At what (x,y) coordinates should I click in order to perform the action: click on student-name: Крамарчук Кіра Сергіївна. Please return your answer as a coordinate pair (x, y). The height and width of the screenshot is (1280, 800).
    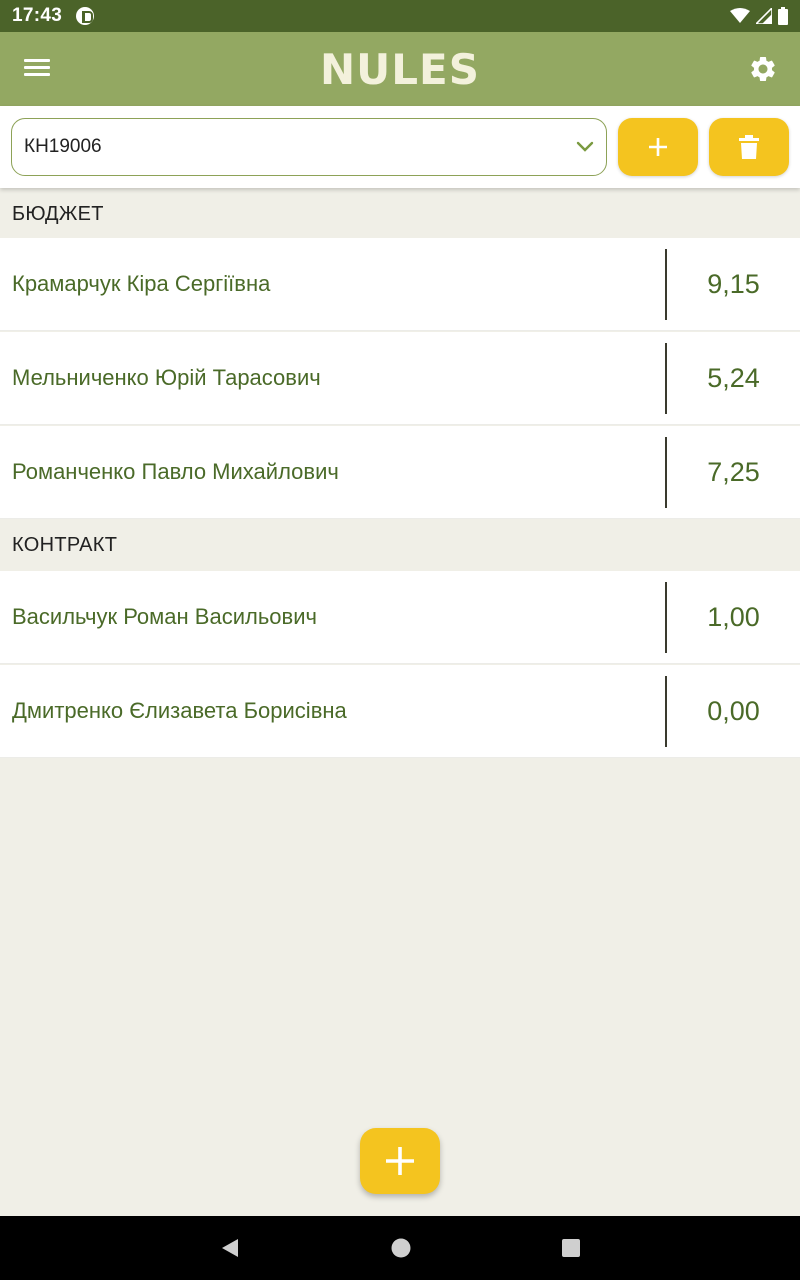
    Looking at the image, I should click on (141, 283).